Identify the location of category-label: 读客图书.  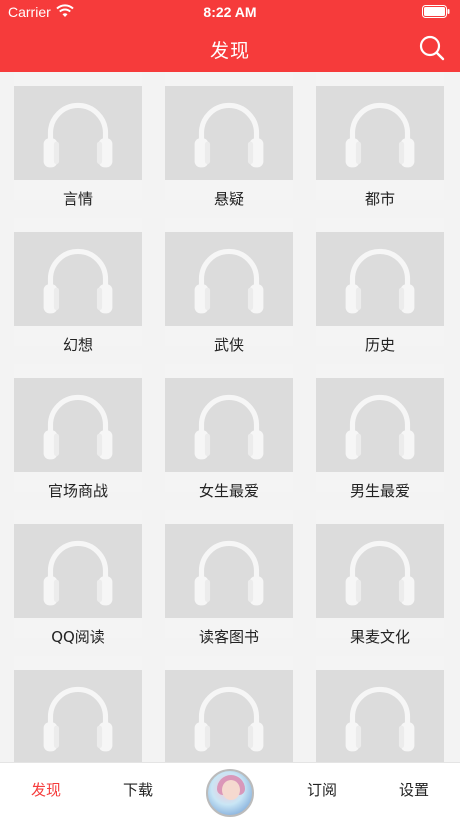
(228, 637).